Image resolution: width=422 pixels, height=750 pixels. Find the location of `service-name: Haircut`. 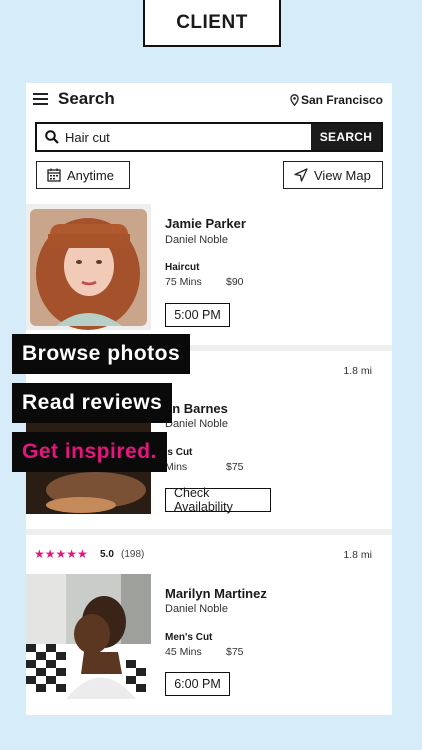

service-name: Haircut is located at coordinates (182, 267).